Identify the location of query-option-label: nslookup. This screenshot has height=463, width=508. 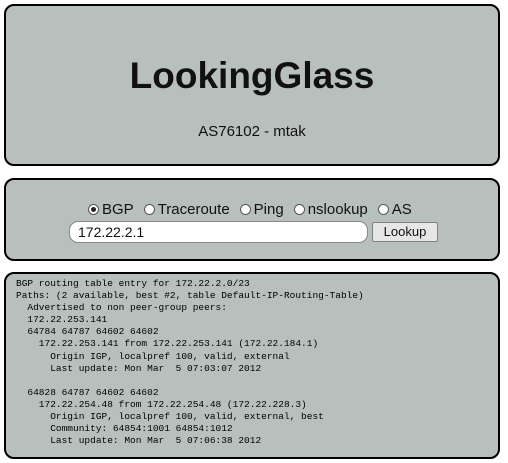
(337, 209).